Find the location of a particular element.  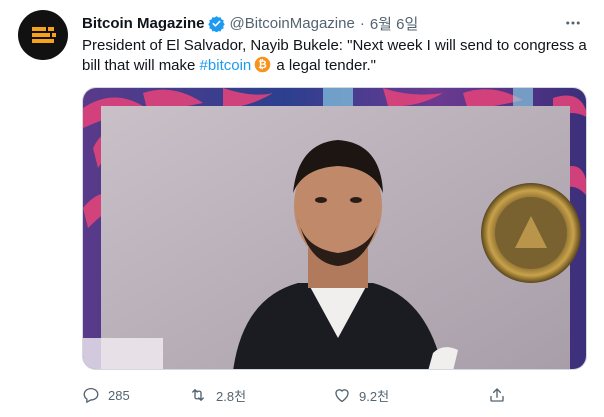

bitcoin-emoji-icon: ₿ is located at coordinates (262, 64).